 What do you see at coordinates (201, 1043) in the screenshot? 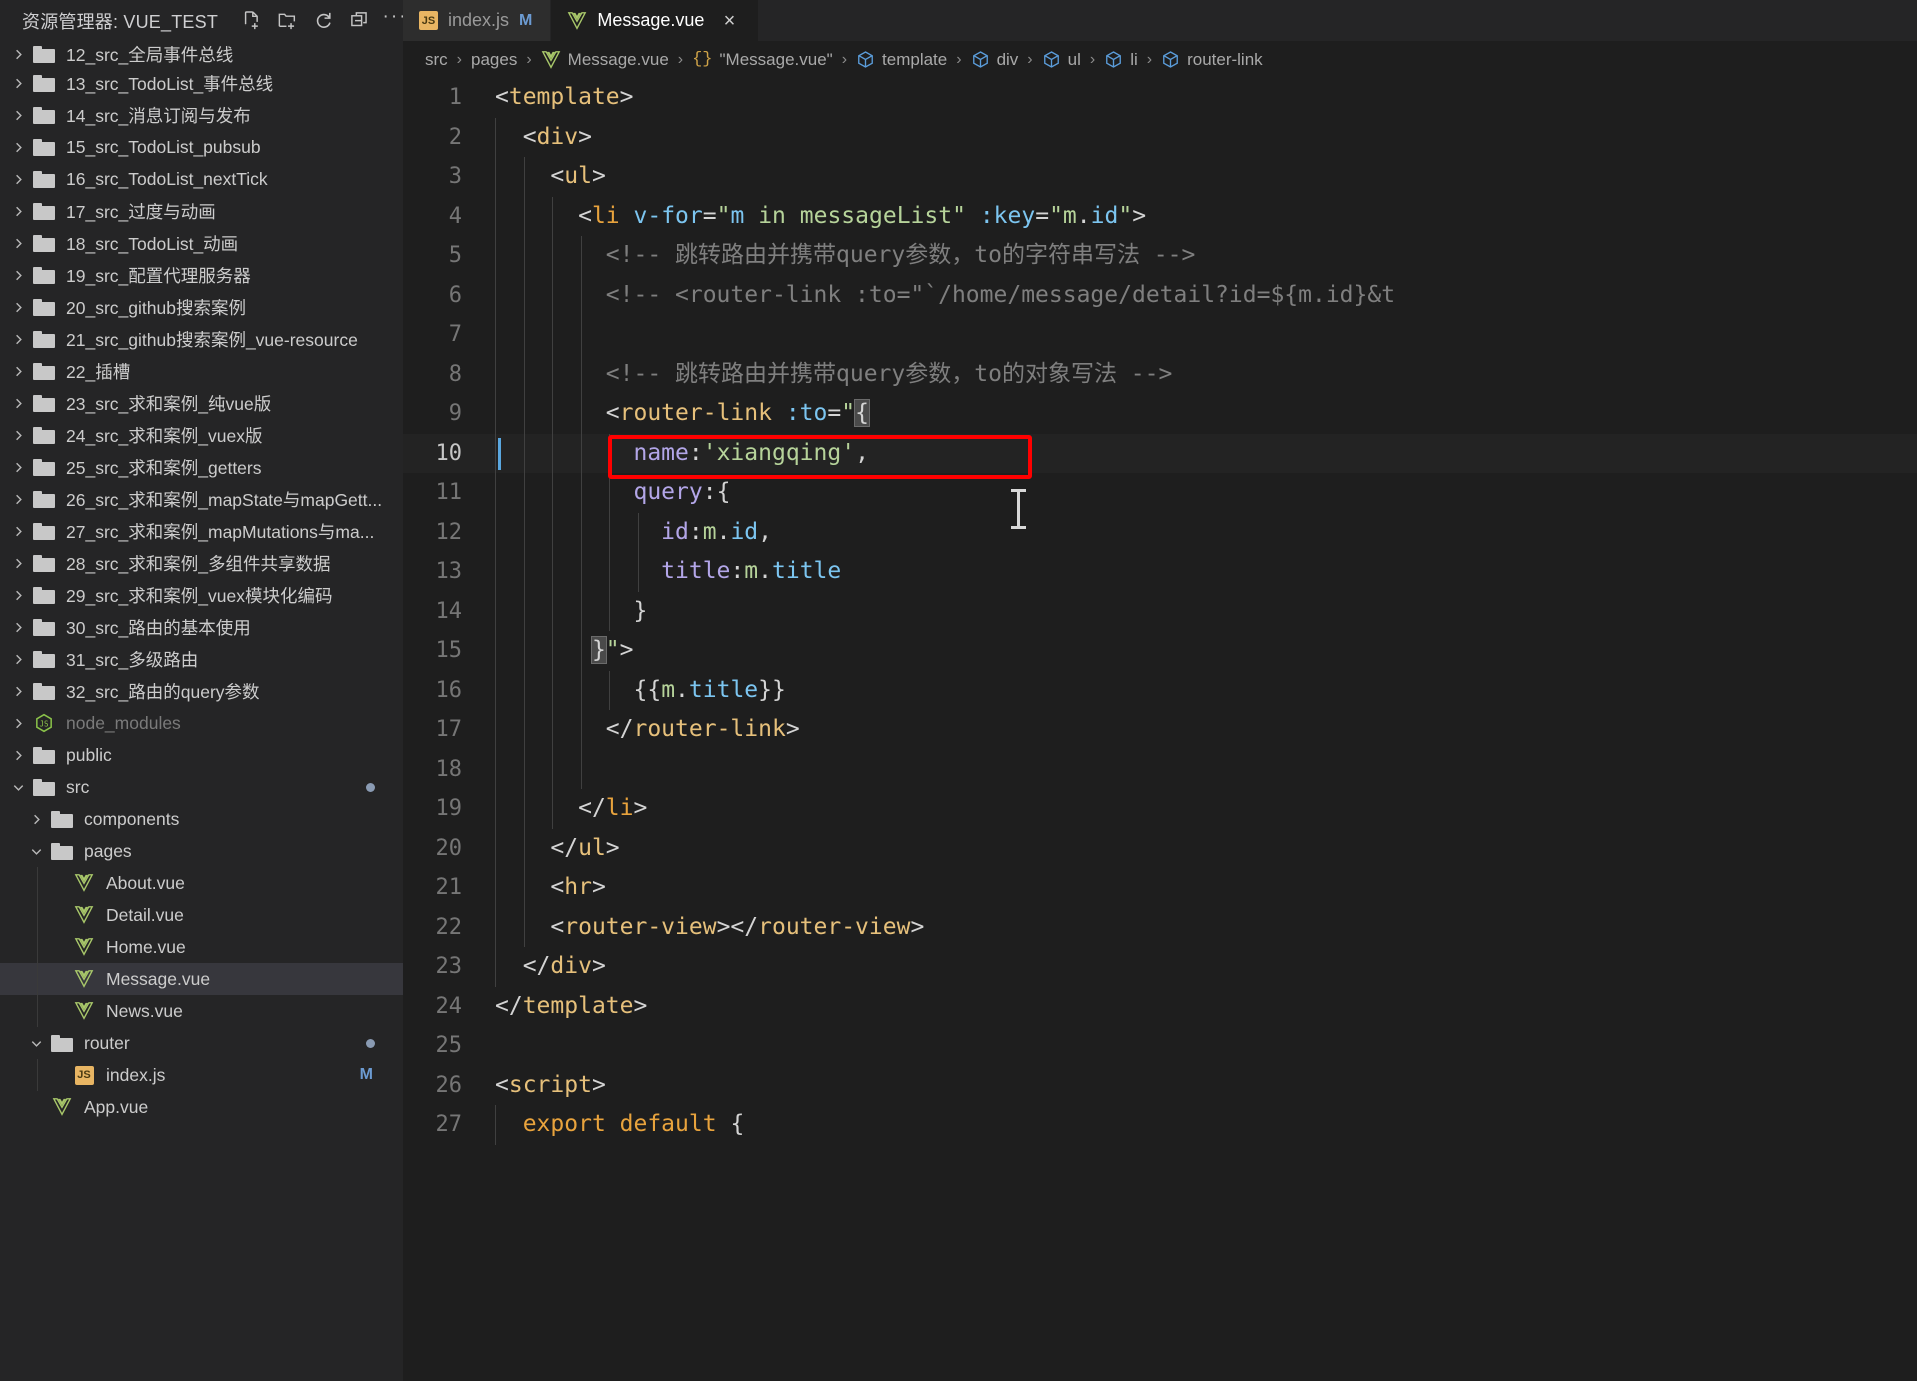
I see `tree-item-router: router` at bounding box center [201, 1043].